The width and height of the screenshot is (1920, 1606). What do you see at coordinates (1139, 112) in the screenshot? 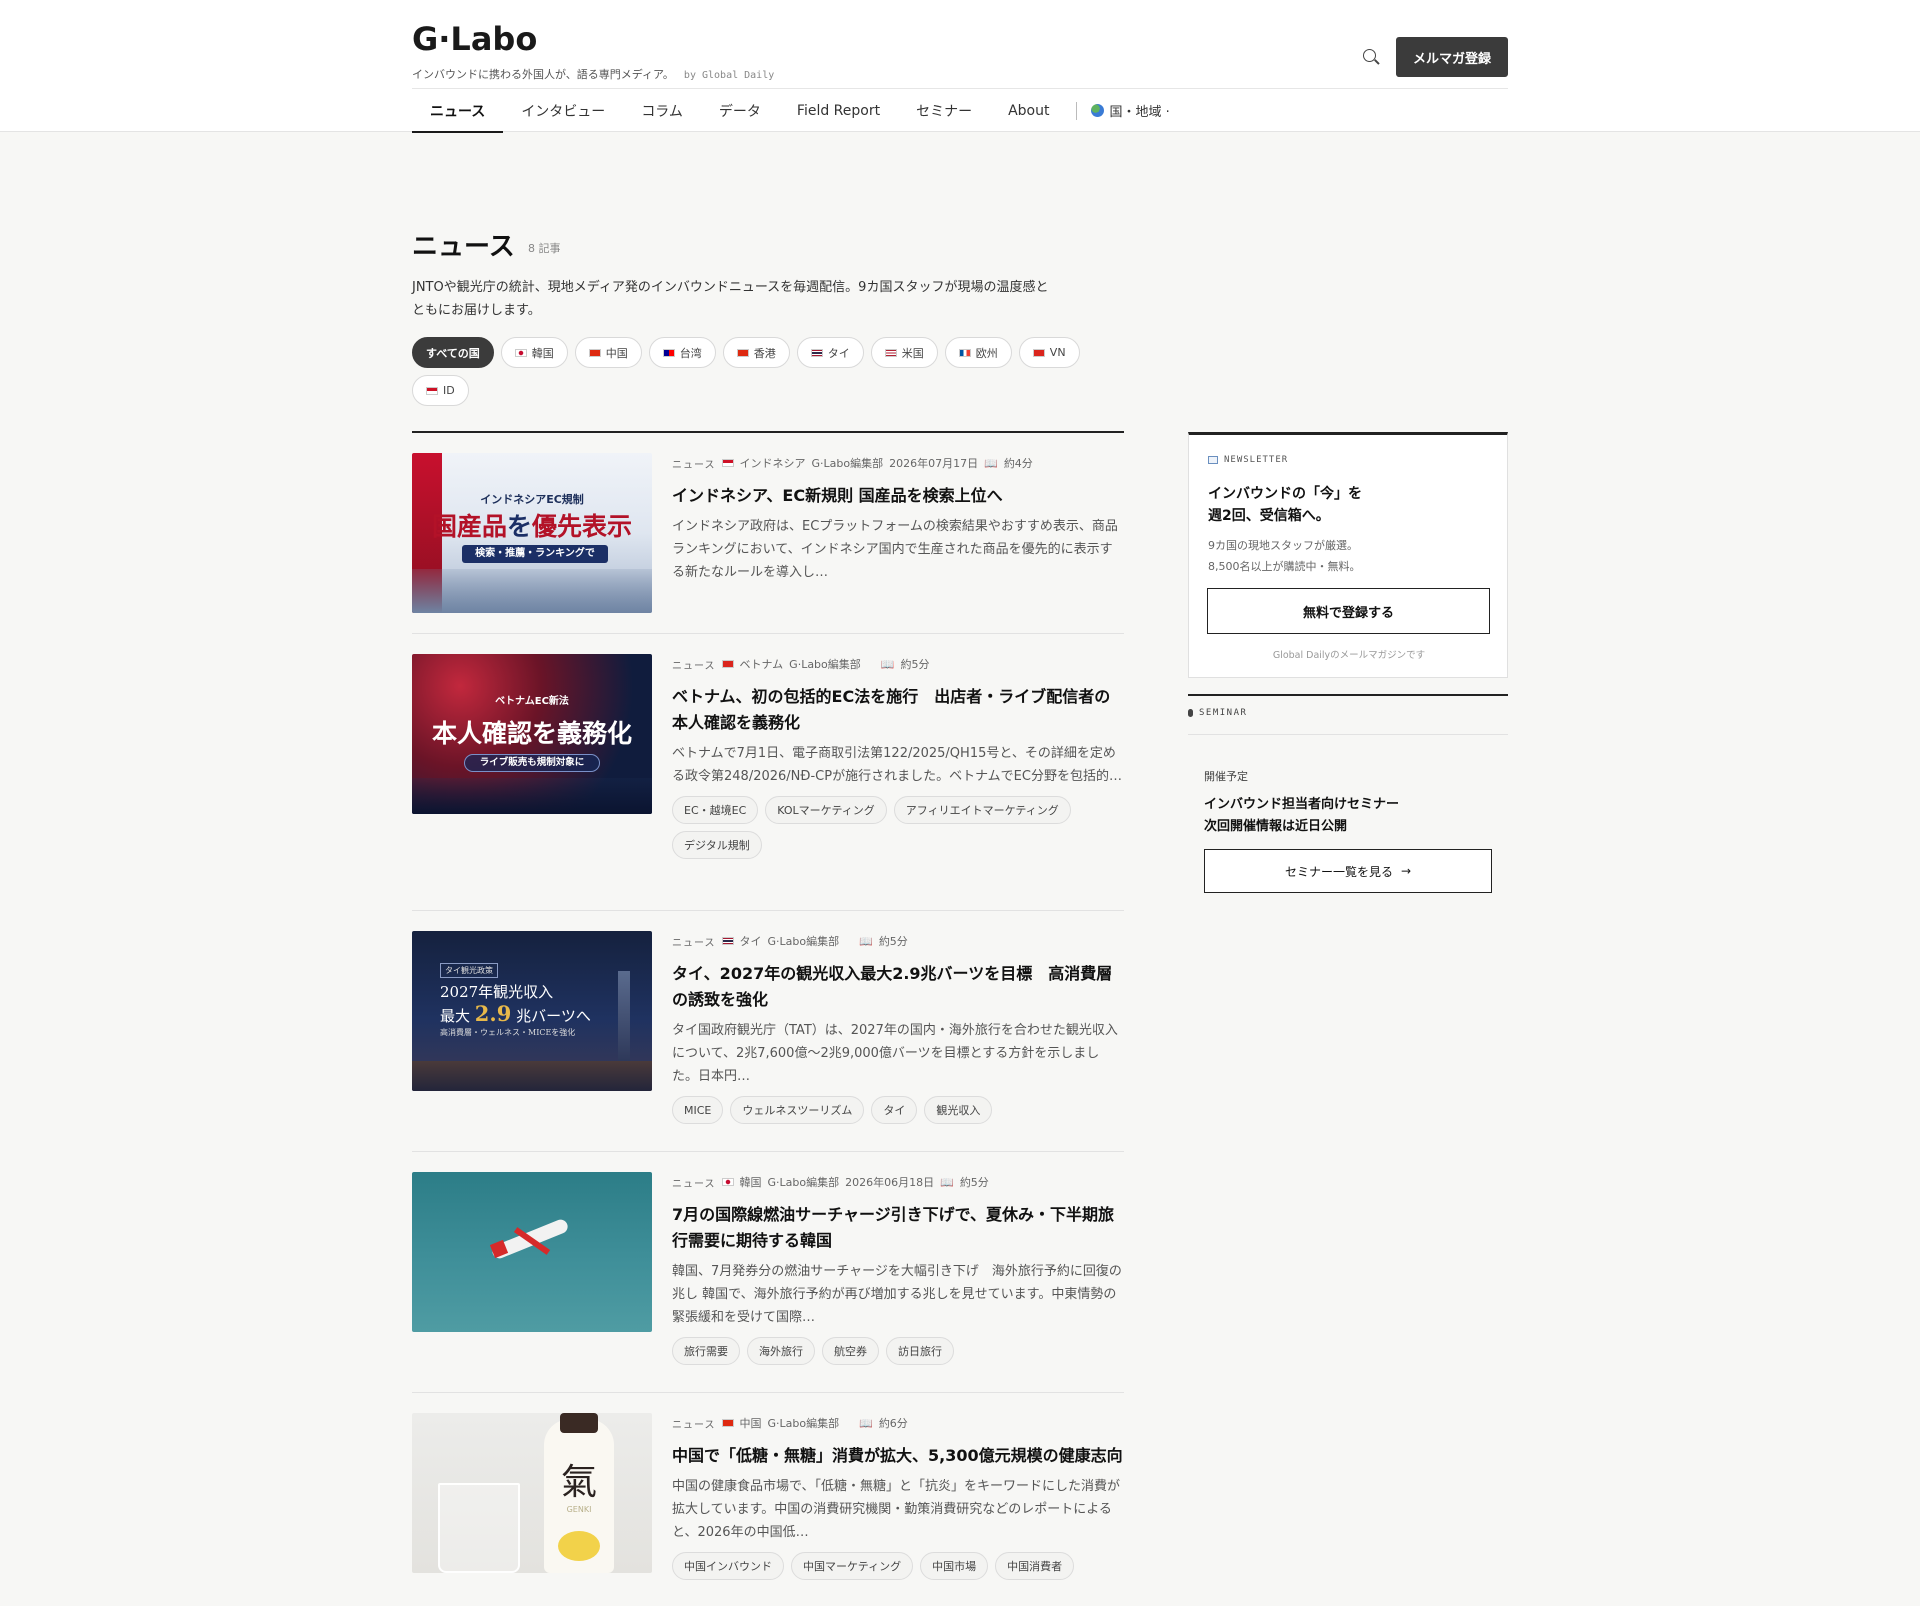
I see `nav-region-label: 国・地域 ·` at bounding box center [1139, 112].